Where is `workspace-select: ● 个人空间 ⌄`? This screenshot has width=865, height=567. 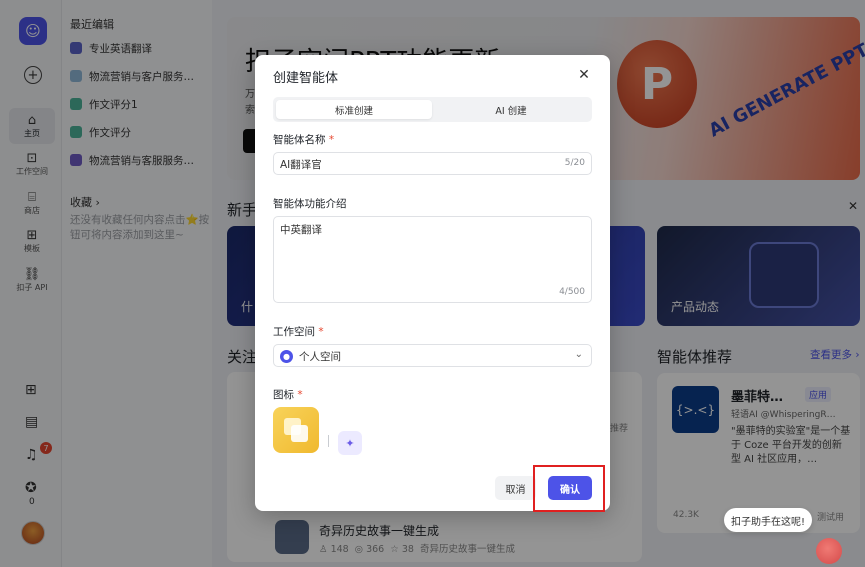
workspace-select: ● 个人空间 ⌄ is located at coordinates (432, 355).